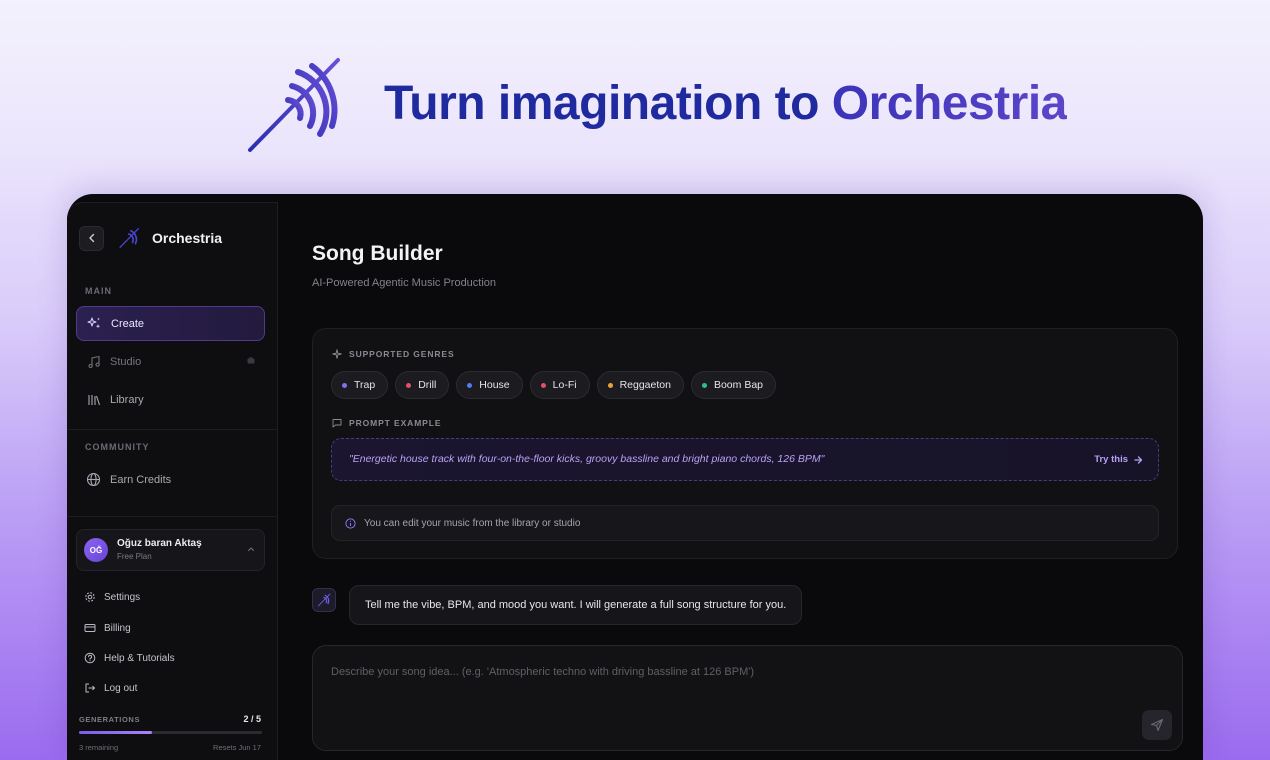 Image resolution: width=1270 pixels, height=760 pixels. What do you see at coordinates (337, 354) in the screenshot?
I see `sparkle-icon` at bounding box center [337, 354].